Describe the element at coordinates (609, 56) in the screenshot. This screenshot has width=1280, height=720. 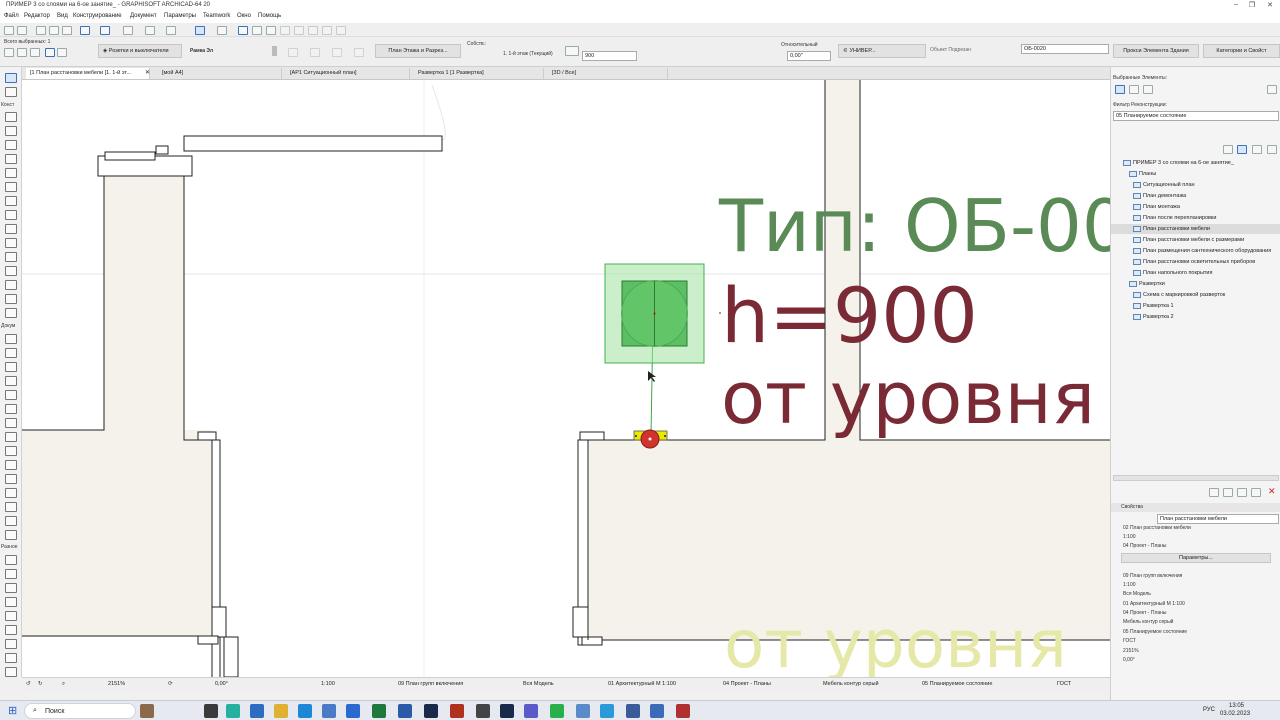
I see `height-field: 900` at that location.